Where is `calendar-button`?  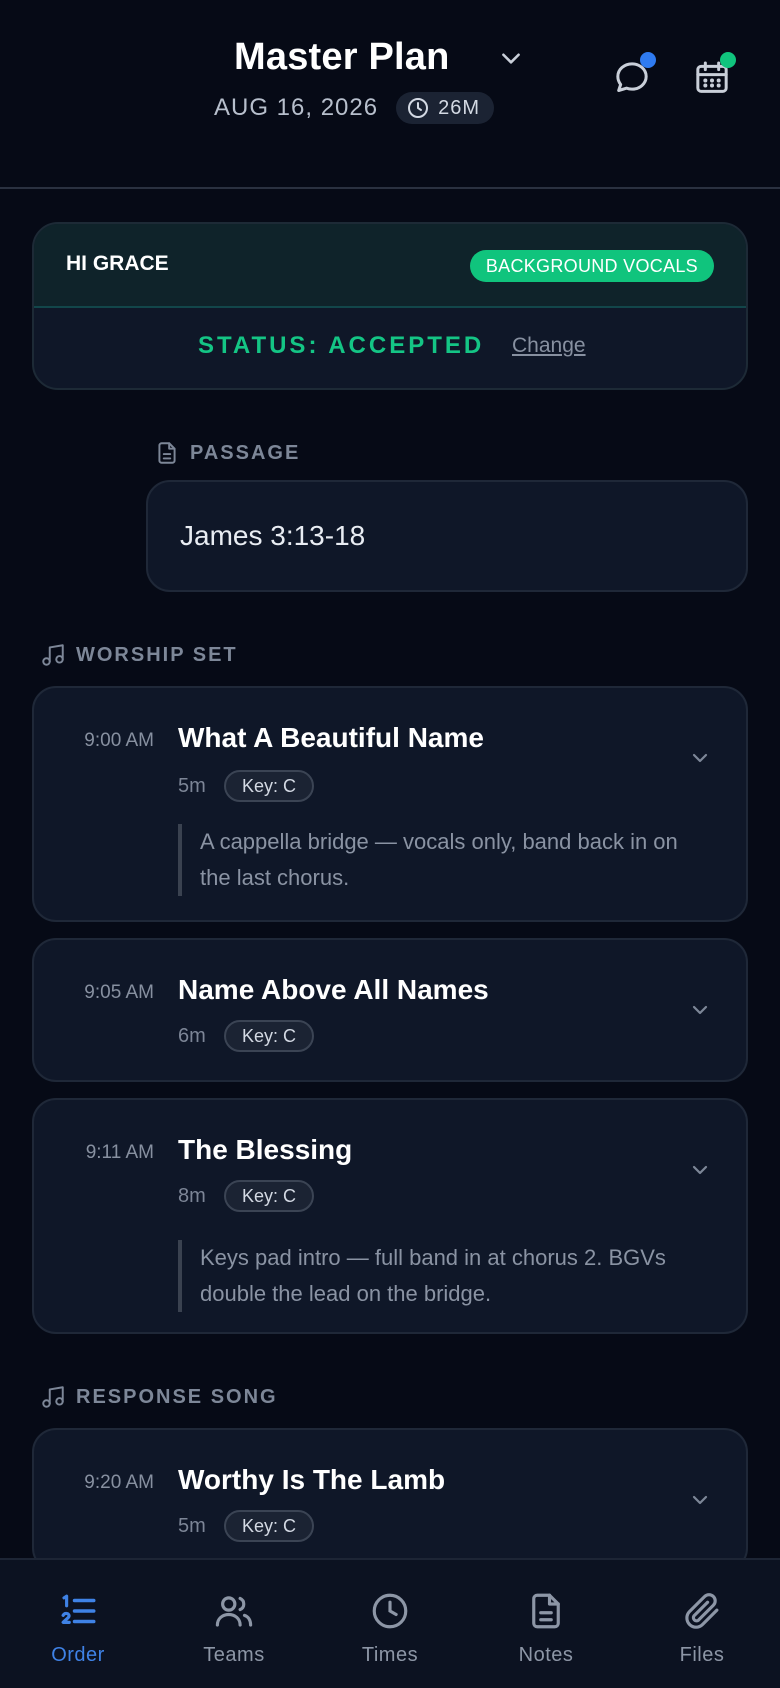
calendar-button is located at coordinates (714, 75).